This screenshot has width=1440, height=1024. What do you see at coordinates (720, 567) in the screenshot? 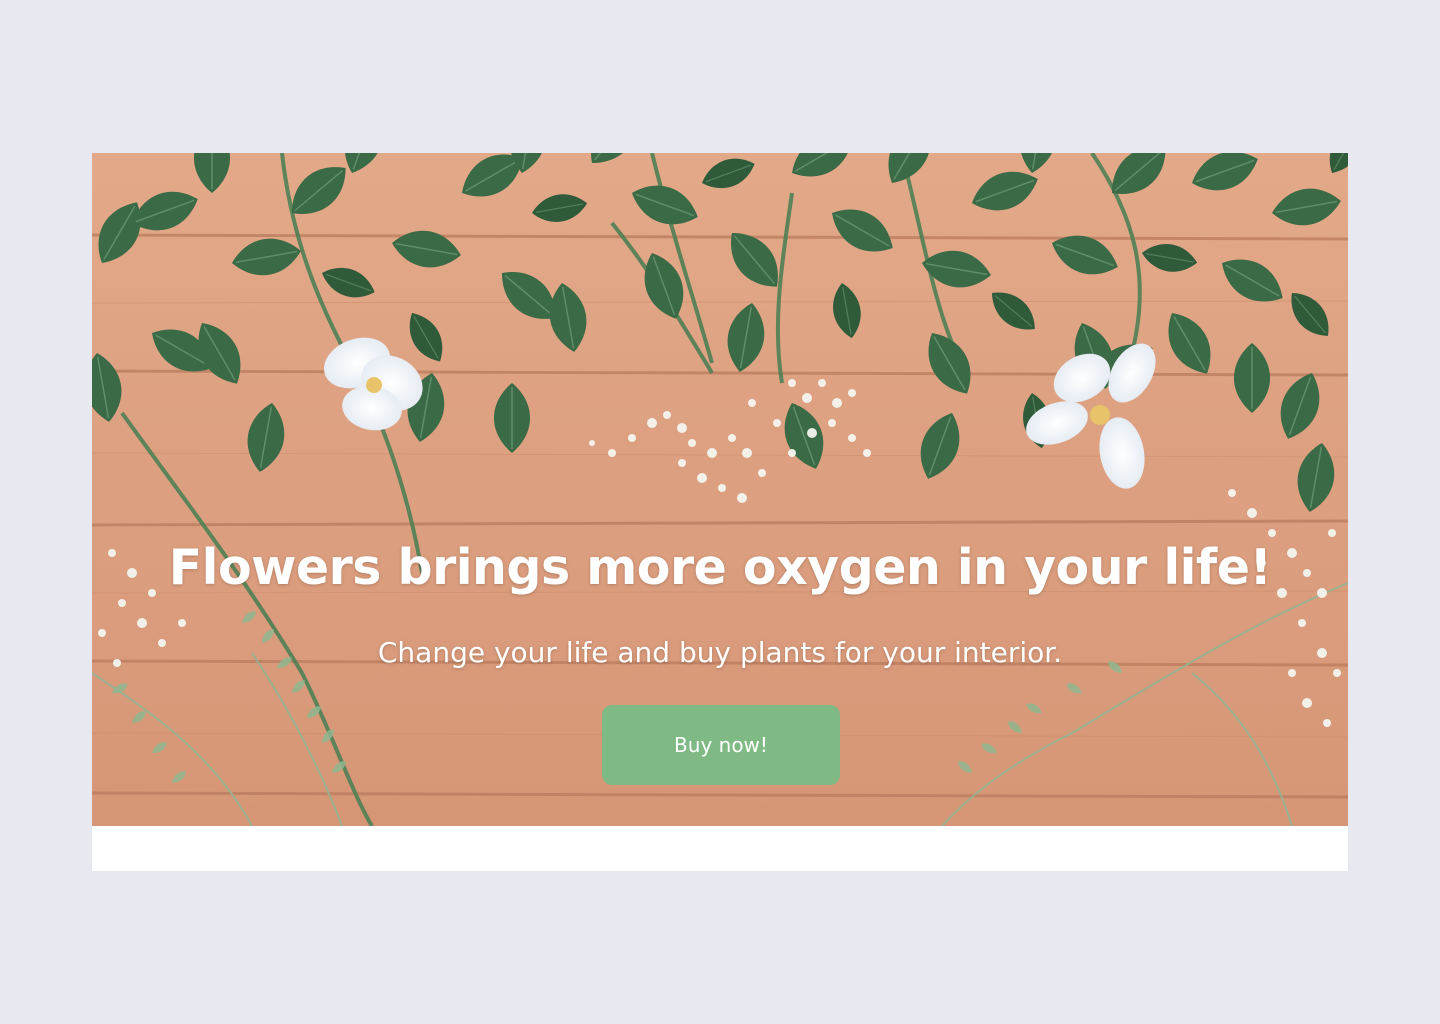
I see `hero-headline: Flowers brings more oxygen in your life!` at bounding box center [720, 567].